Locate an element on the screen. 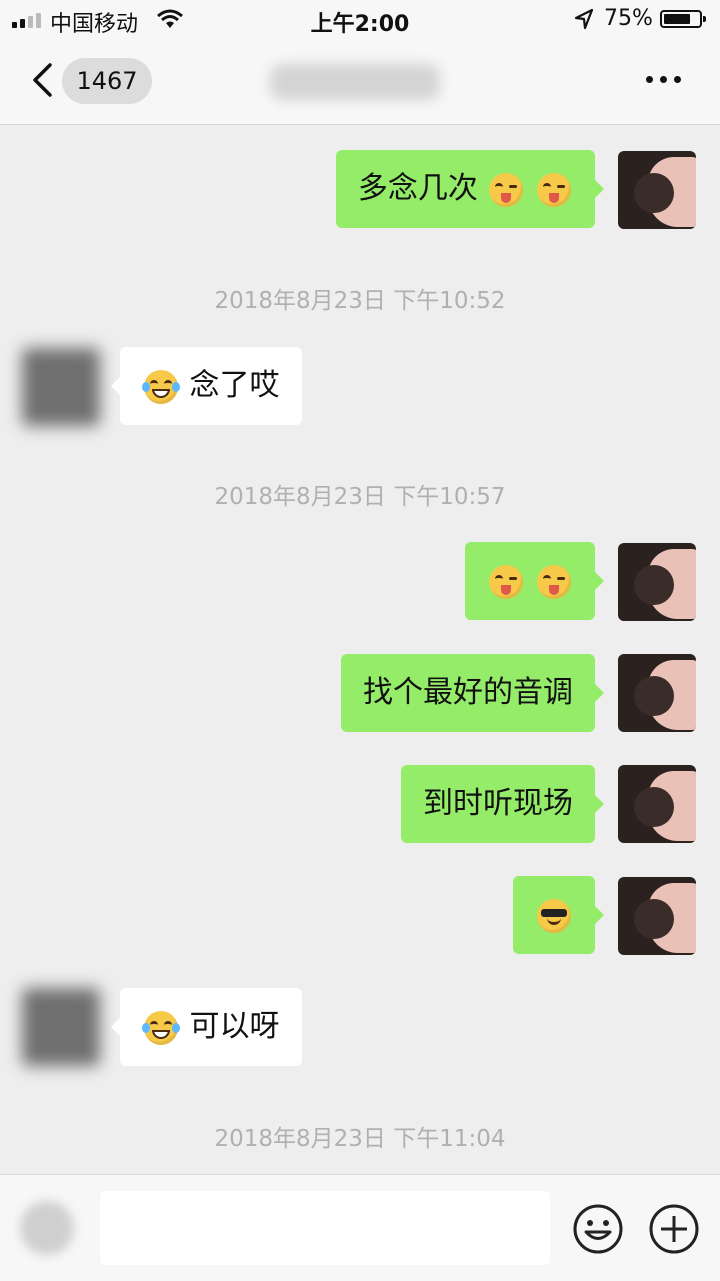 The image size is (720, 1281). message-text: 多念几次 is located at coordinates (417, 188).